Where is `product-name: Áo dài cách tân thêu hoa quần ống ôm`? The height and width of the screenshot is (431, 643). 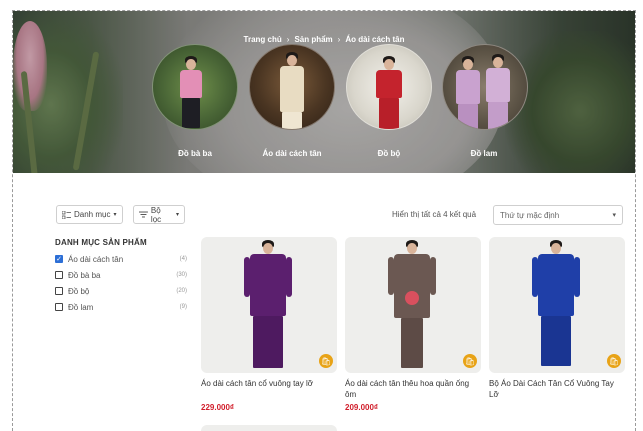
product-name: Áo dài cách tân thêu hoa quần ống ôm is located at coordinates (413, 389).